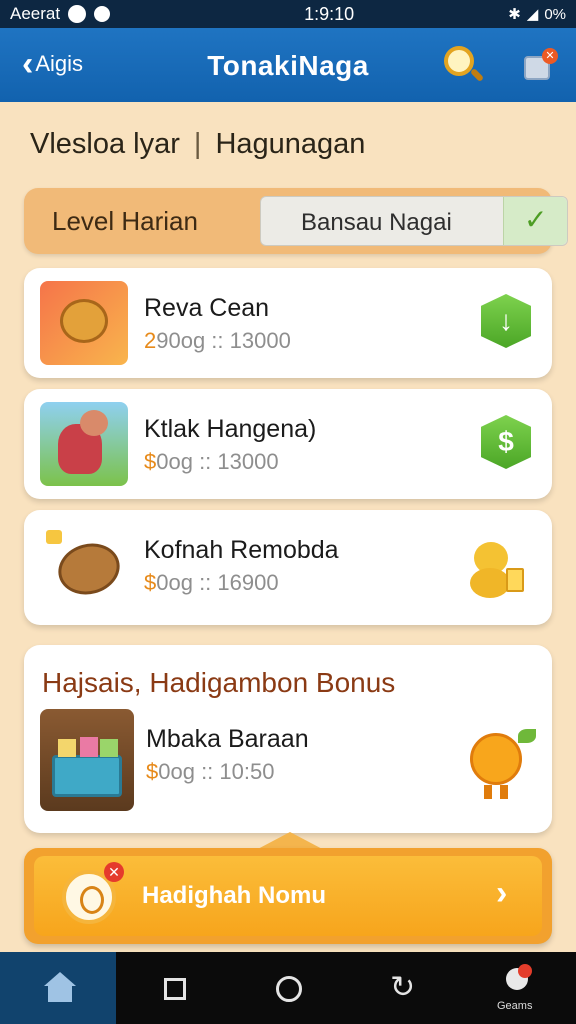 This screenshot has width=576, height=1024. Describe the element at coordinates (227, 739) in the screenshot. I see `bonus-item-name: Mbaka Baraan` at that location.